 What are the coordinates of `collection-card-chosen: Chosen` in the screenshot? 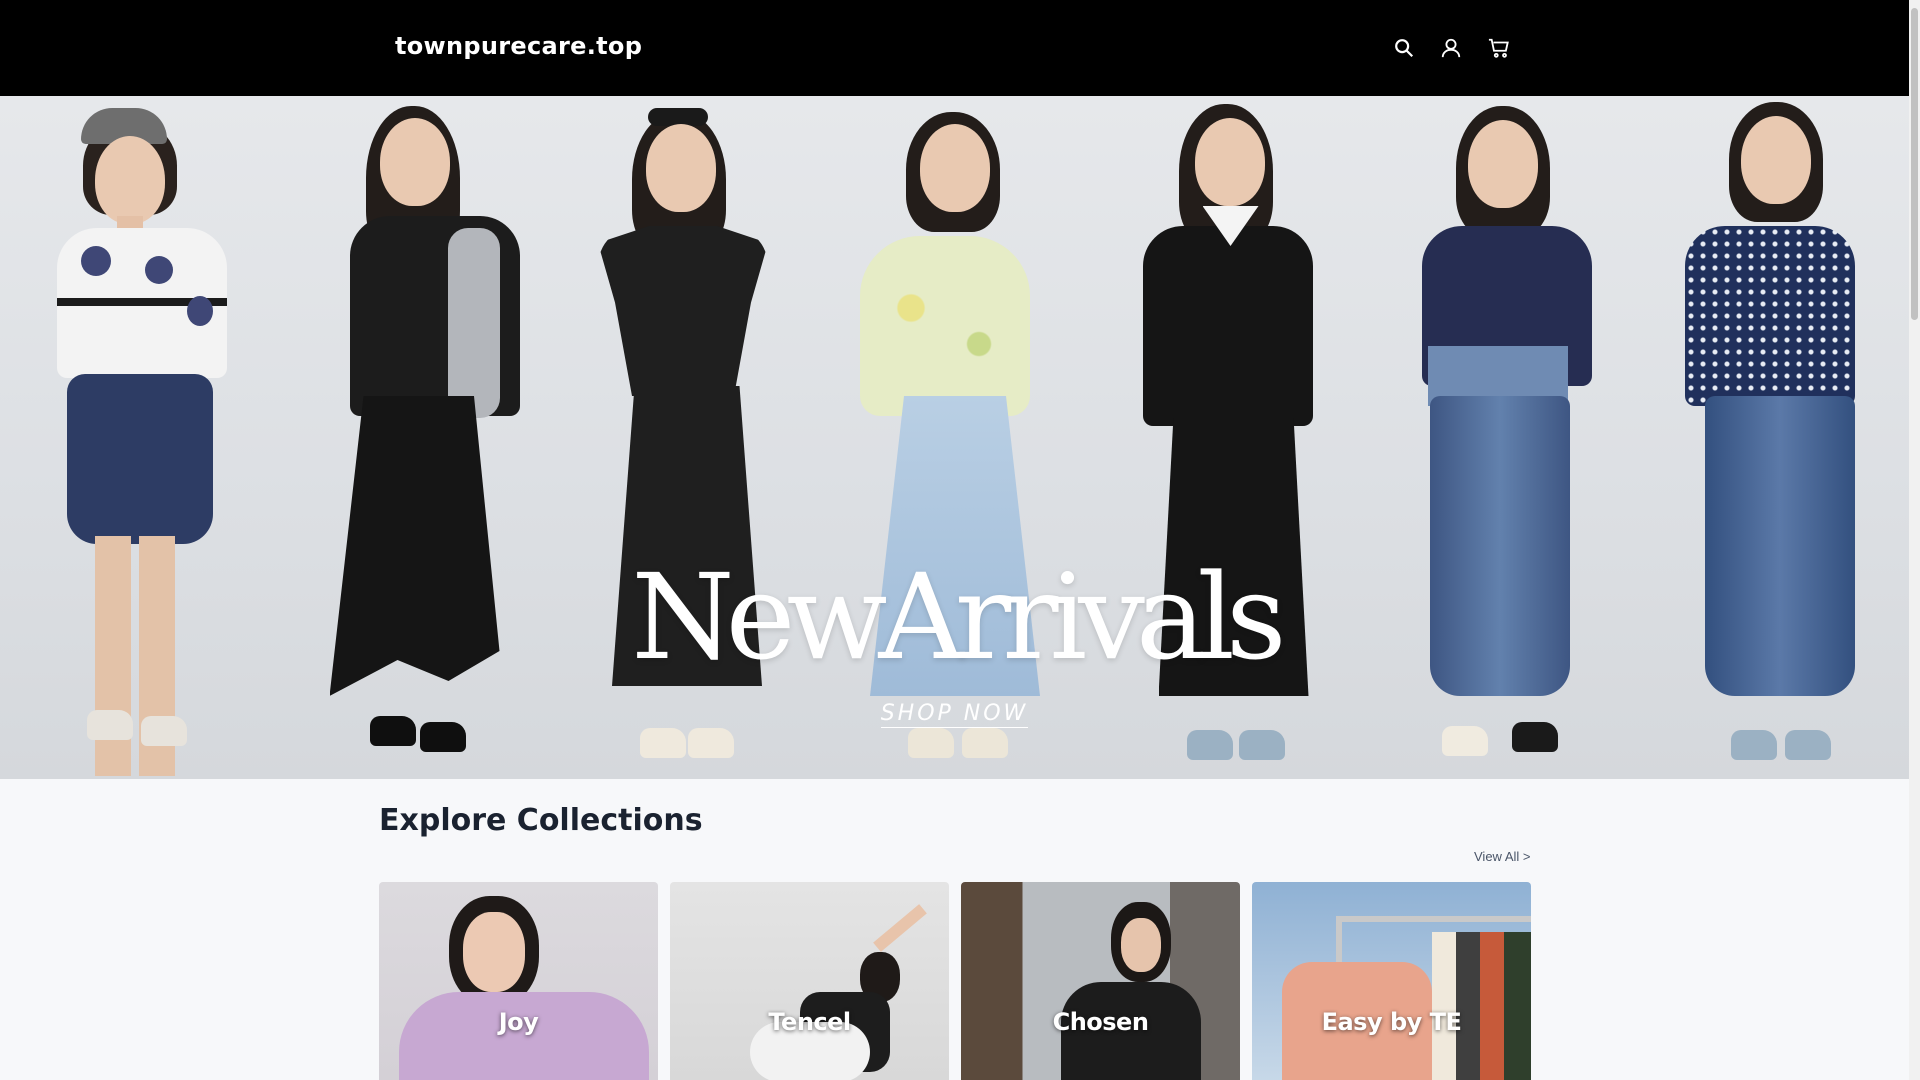 It's located at (1100, 981).